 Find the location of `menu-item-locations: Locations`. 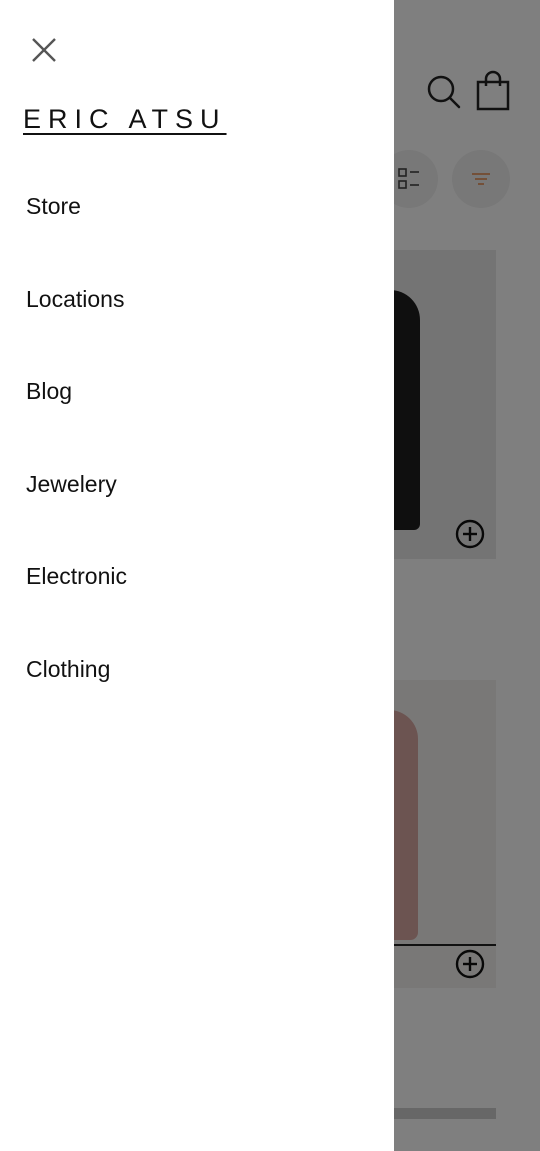

menu-item-locations: Locations is located at coordinates (197, 299).